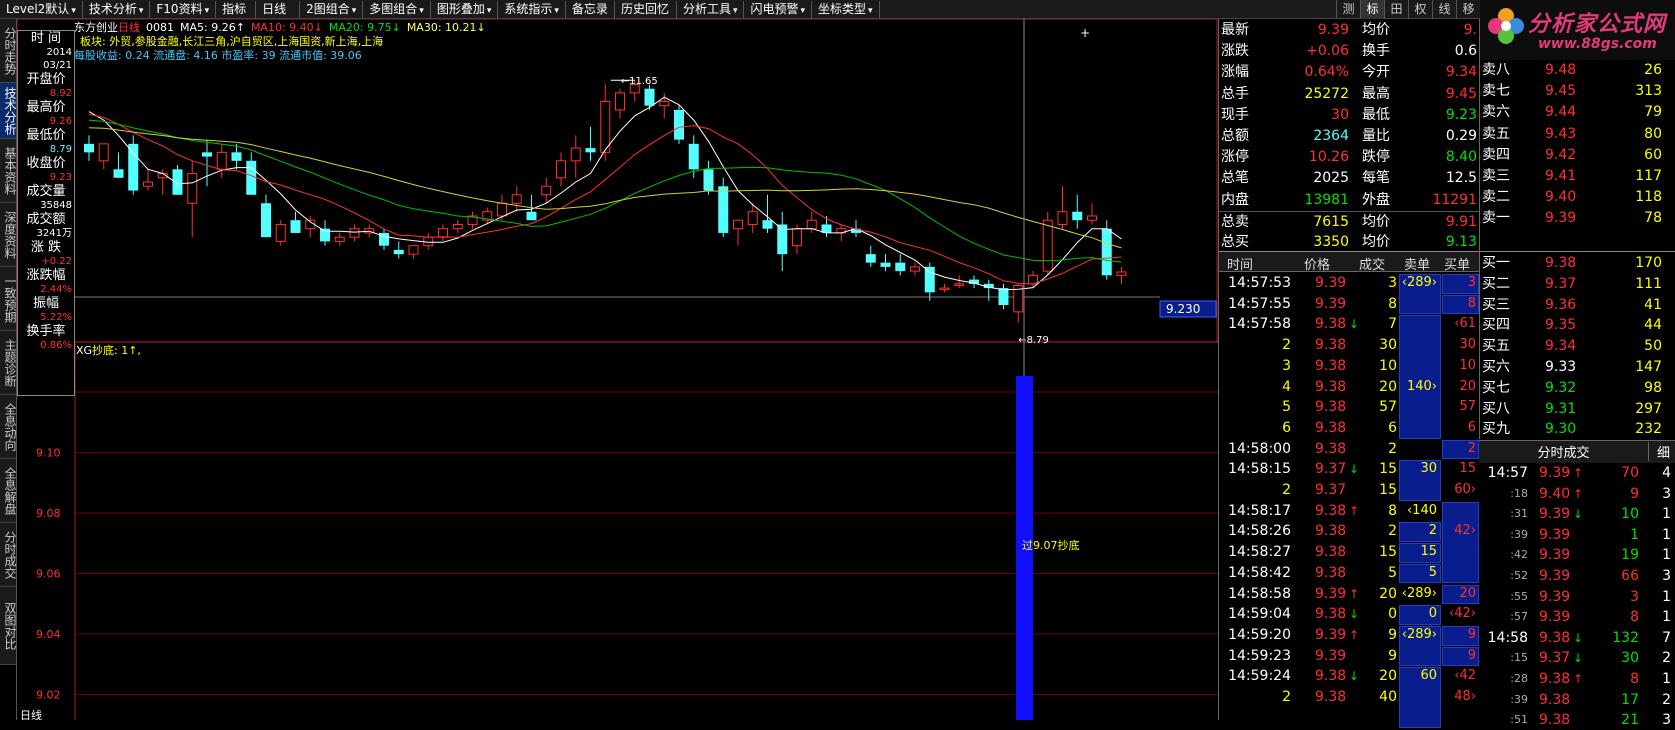 Image resolution: width=1675 pixels, height=730 pixels. What do you see at coordinates (1577, 576) in the screenshot?
I see `fenshi-row: :52 9.39 66 3` at bounding box center [1577, 576].